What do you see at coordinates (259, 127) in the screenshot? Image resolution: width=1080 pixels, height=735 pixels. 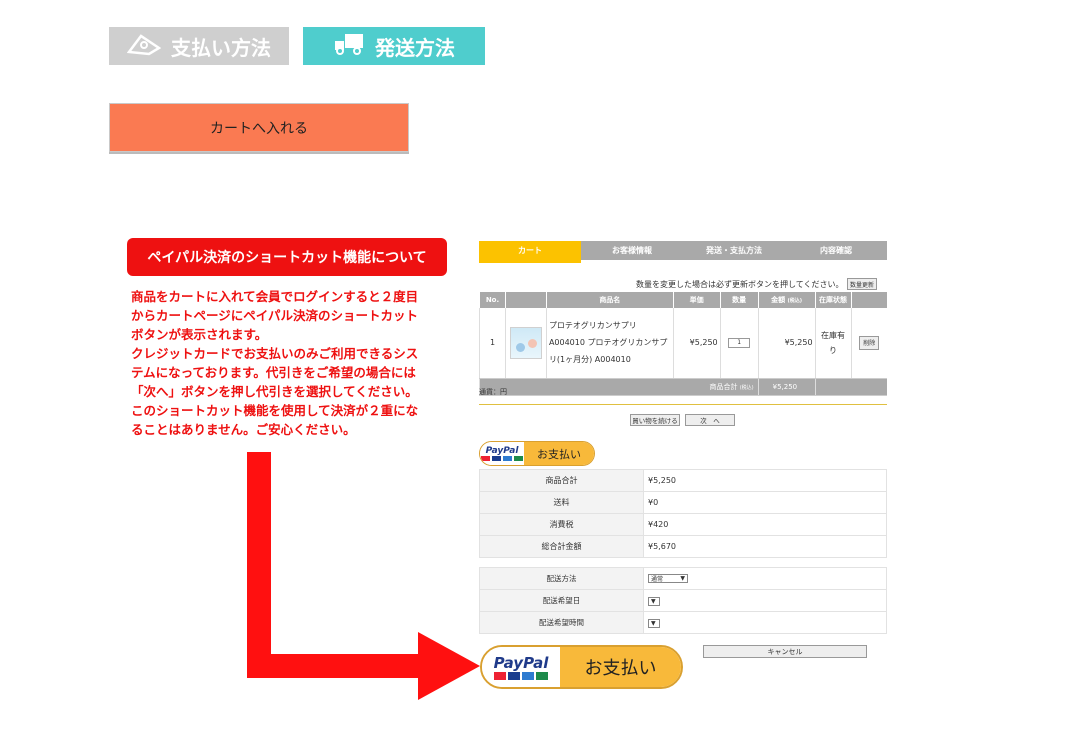 I see `add-to-cart-button: カートへ入れる` at bounding box center [259, 127].